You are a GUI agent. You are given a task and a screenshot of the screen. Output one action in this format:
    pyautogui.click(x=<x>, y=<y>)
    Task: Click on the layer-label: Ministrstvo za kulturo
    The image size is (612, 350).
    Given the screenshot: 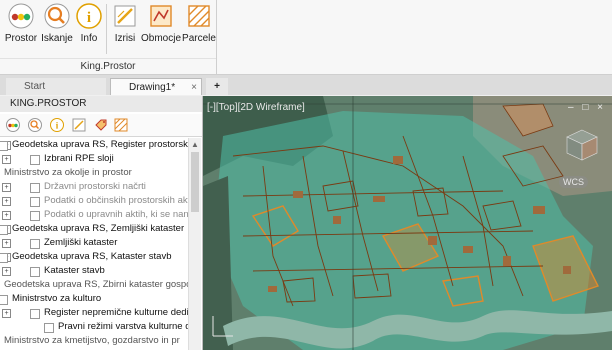 What is the action you would take?
    pyautogui.click(x=57, y=298)
    